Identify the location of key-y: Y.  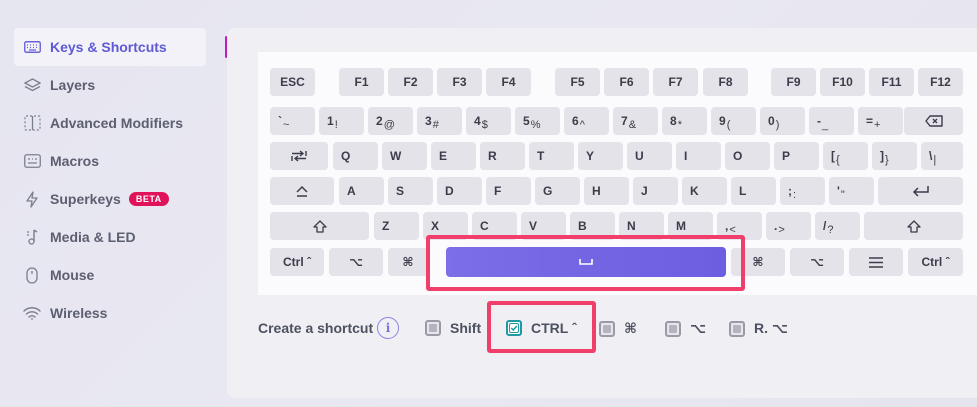
(600, 156).